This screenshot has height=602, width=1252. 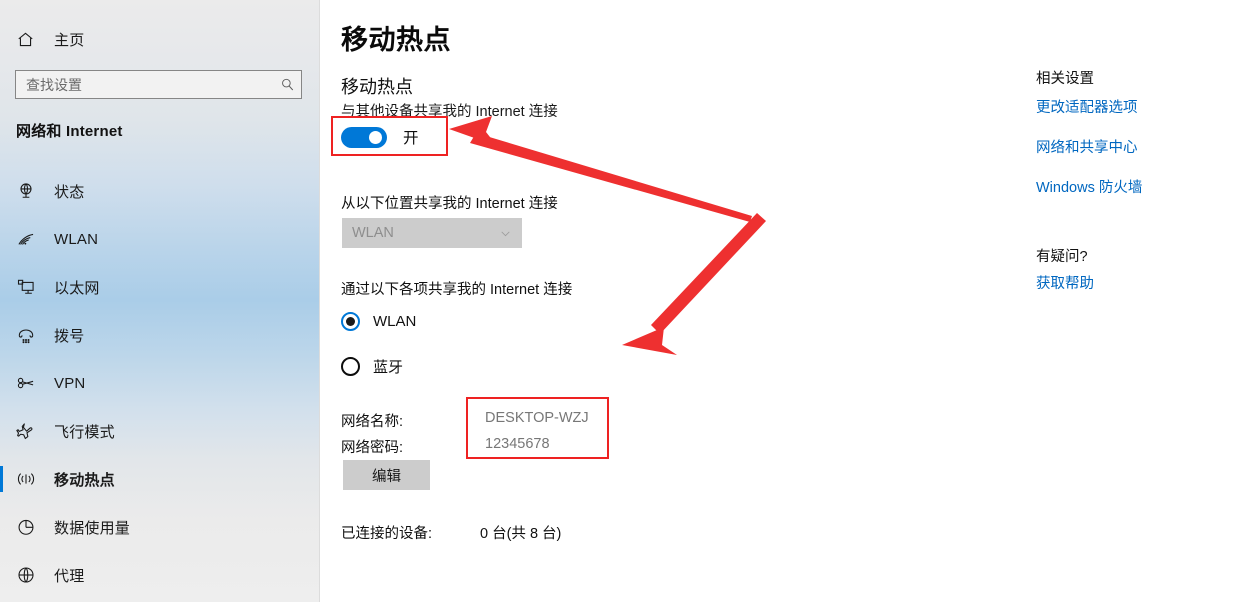 What do you see at coordinates (1089, 186) in the screenshot?
I see `link-windows-firewall: Windows 防火墙` at bounding box center [1089, 186].